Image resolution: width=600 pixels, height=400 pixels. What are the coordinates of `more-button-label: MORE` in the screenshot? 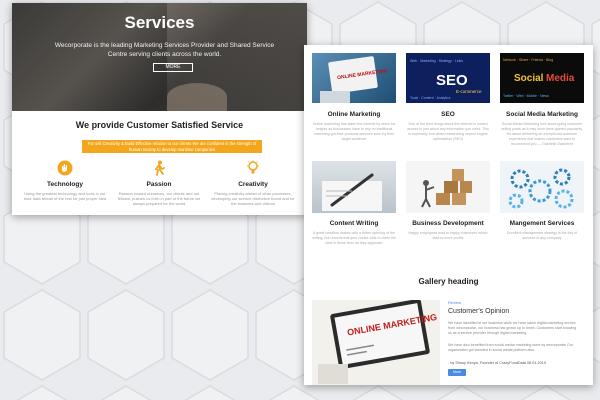 It's located at (173, 67).